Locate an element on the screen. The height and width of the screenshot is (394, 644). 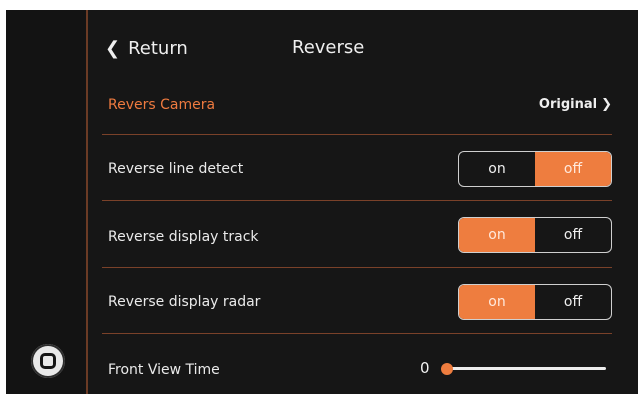
display-radar-on-option: on is located at coordinates (497, 302).